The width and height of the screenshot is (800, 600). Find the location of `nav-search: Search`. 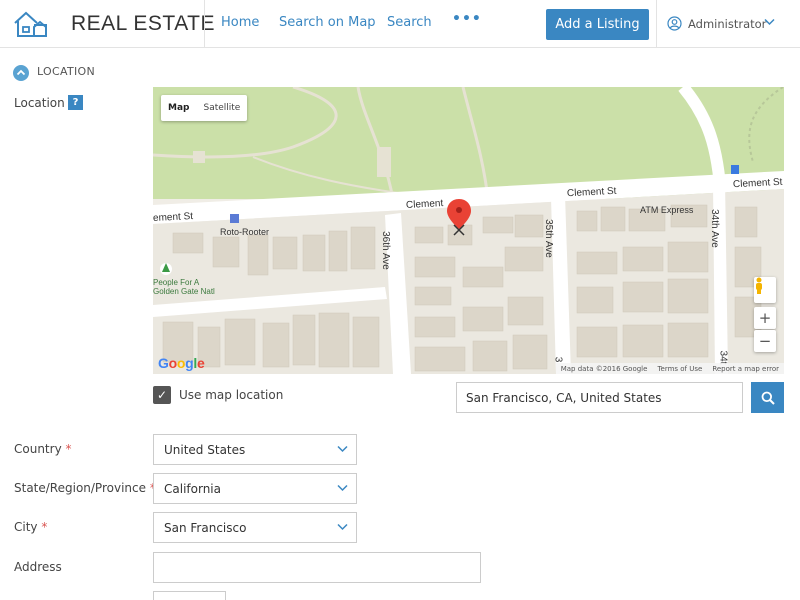

nav-search: Search is located at coordinates (409, 22).